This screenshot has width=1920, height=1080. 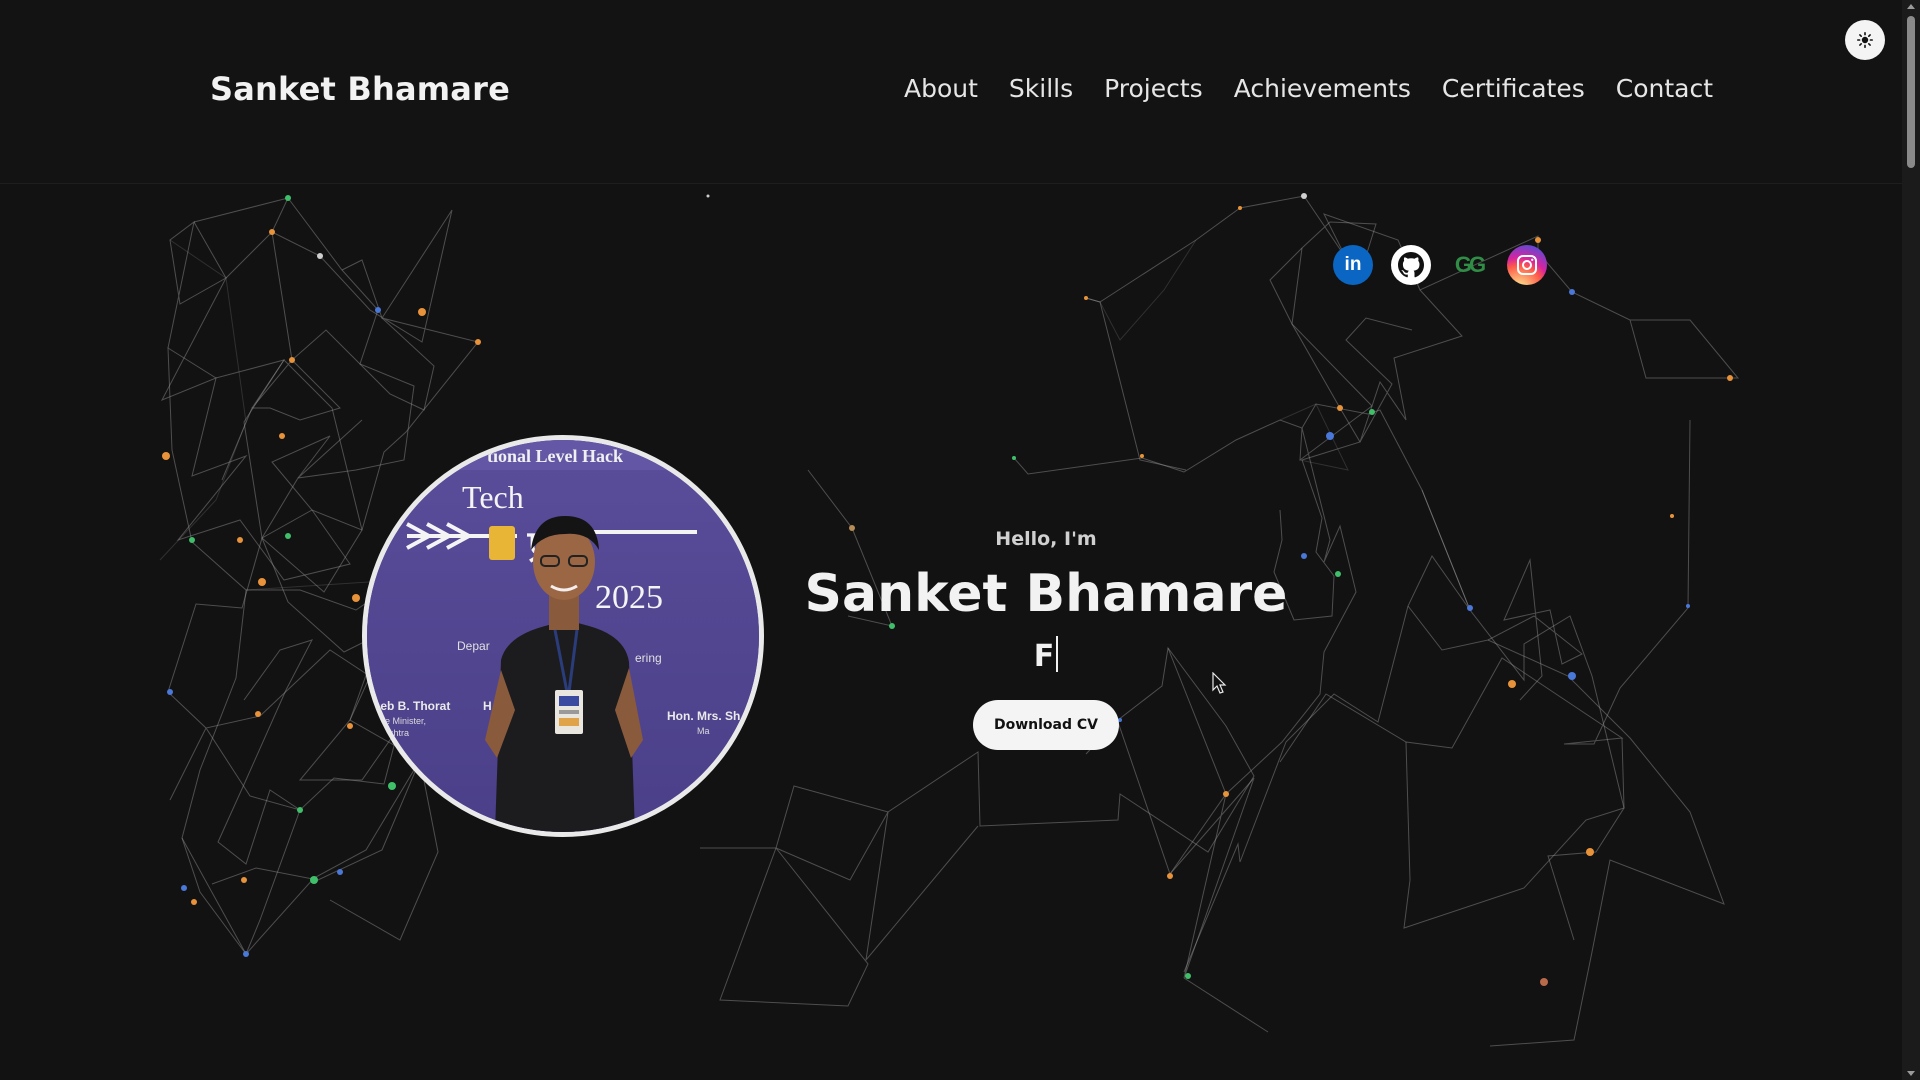 What do you see at coordinates (473, 646) in the screenshot?
I see `photo-banner-dept: Depar` at bounding box center [473, 646].